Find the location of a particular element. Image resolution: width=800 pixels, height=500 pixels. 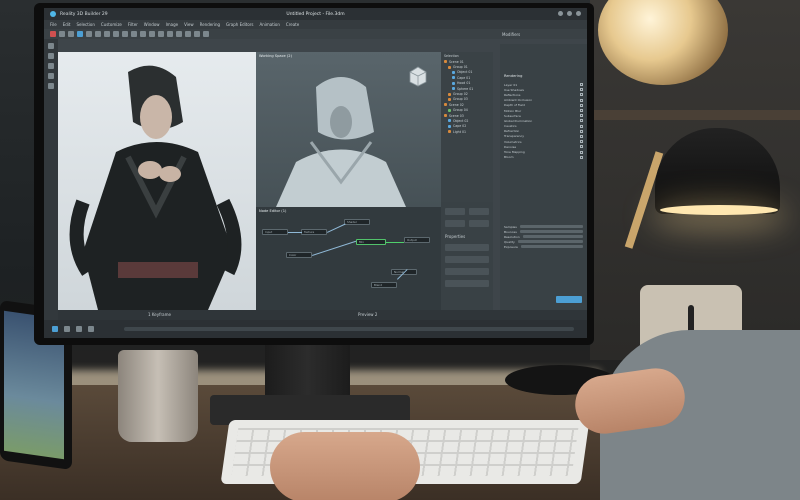

menu-image: Image is located at coordinates (172, 24).